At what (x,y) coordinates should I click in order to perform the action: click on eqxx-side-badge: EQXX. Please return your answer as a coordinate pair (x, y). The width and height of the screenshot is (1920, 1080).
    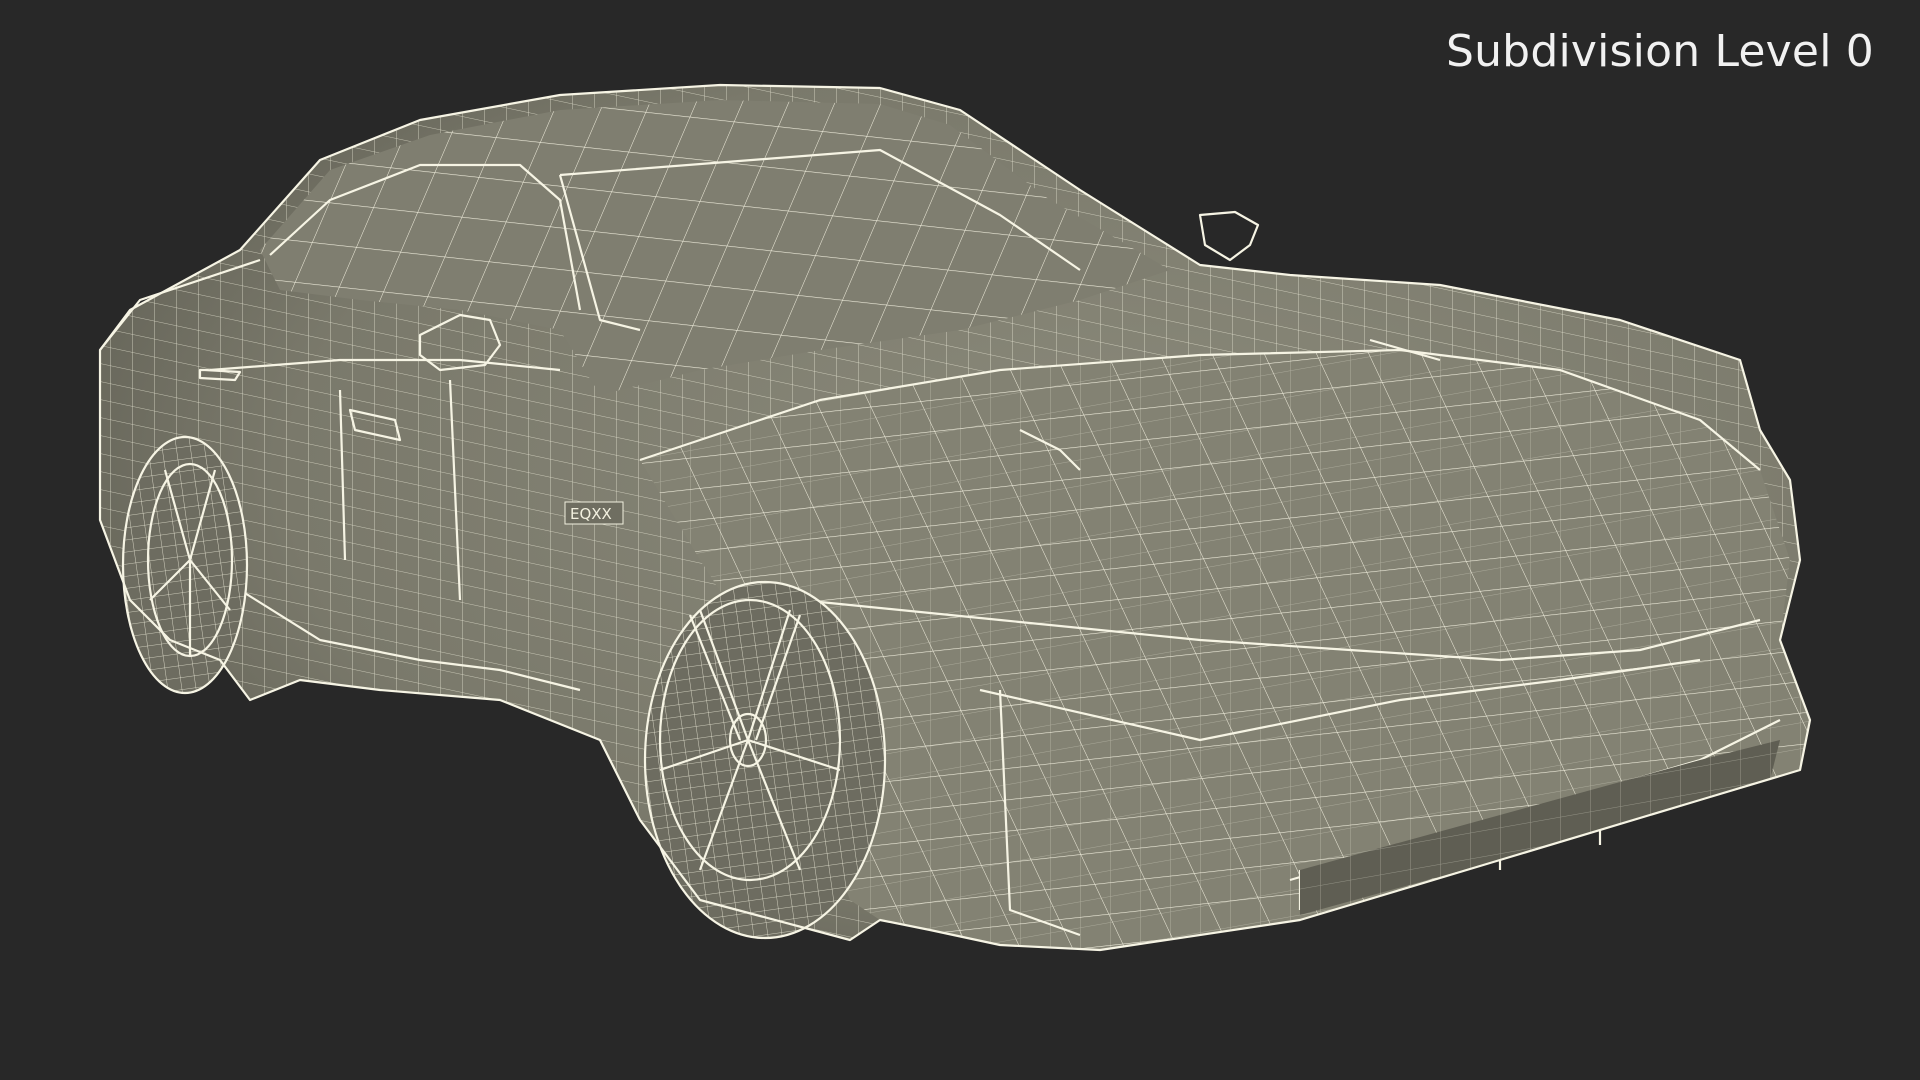
    Looking at the image, I should click on (594, 513).